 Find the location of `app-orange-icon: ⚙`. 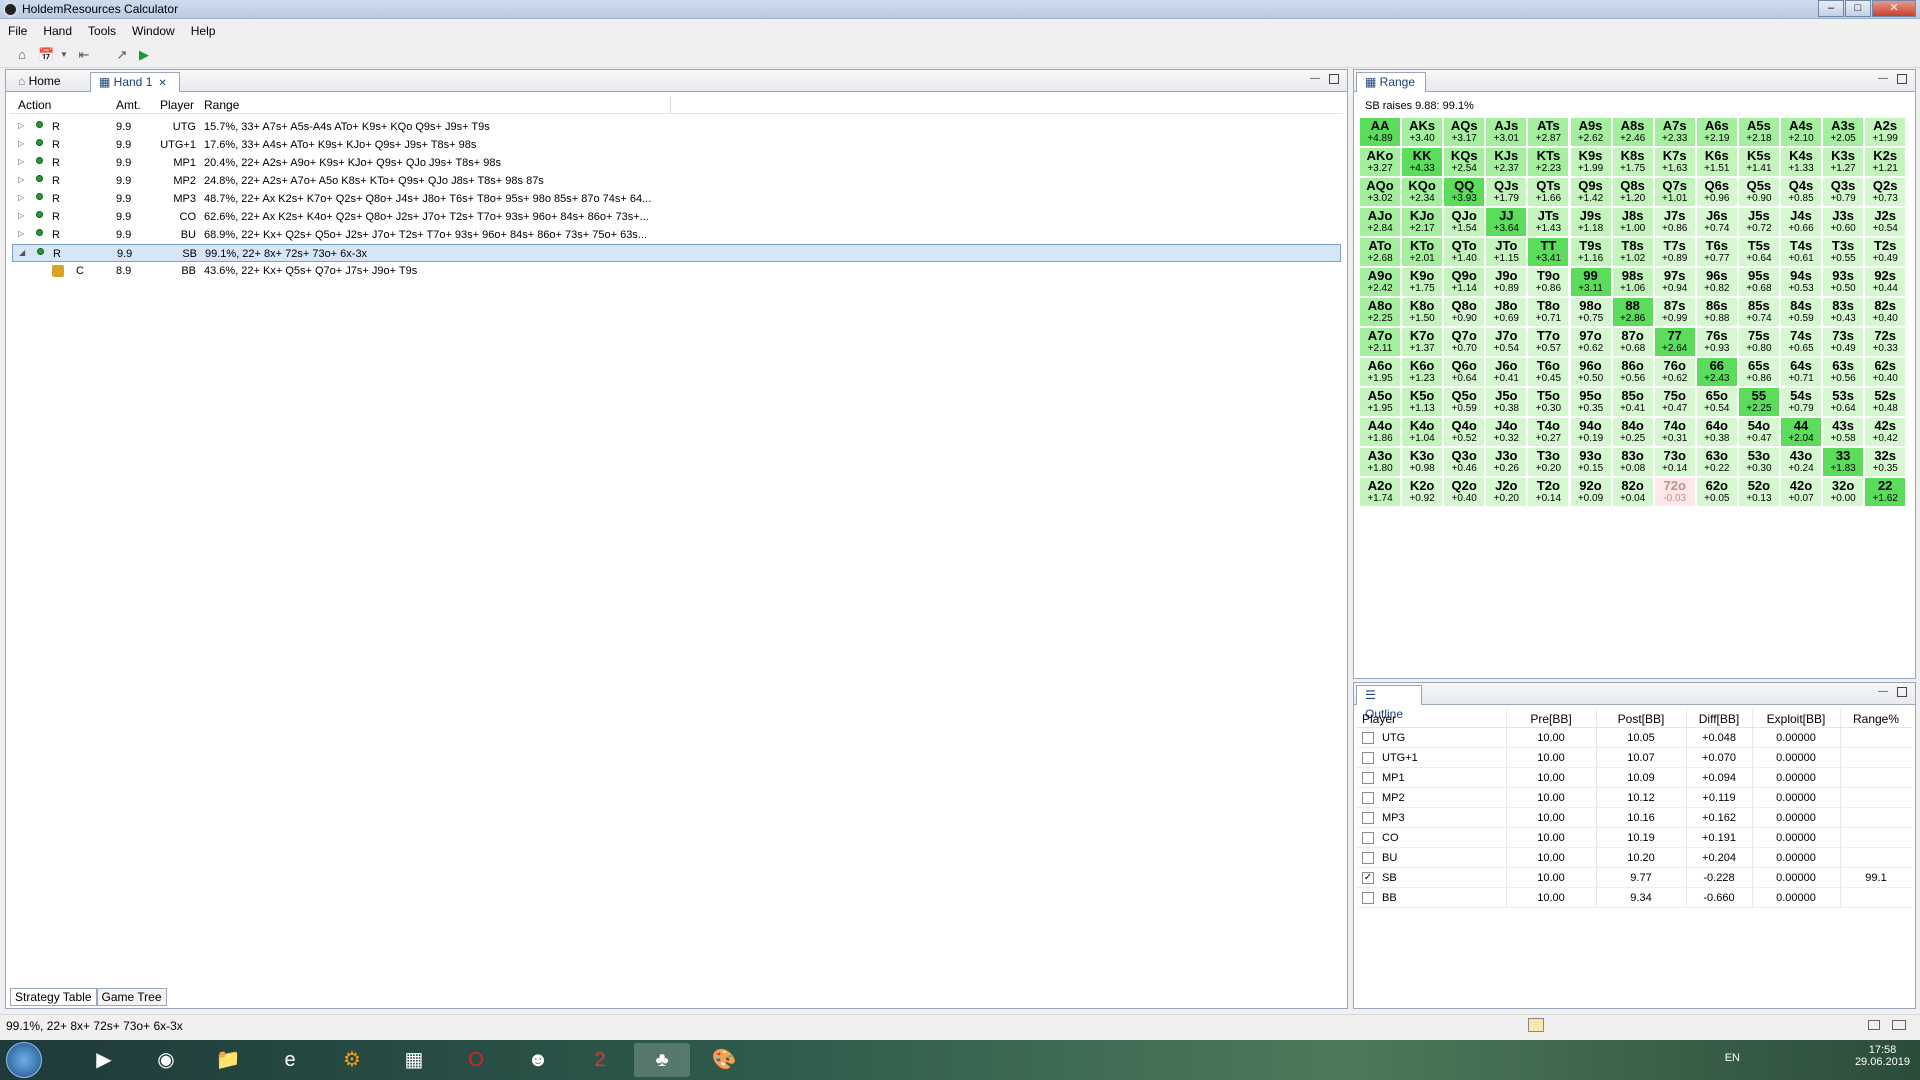

app-orange-icon: ⚙ is located at coordinates (352, 1060).